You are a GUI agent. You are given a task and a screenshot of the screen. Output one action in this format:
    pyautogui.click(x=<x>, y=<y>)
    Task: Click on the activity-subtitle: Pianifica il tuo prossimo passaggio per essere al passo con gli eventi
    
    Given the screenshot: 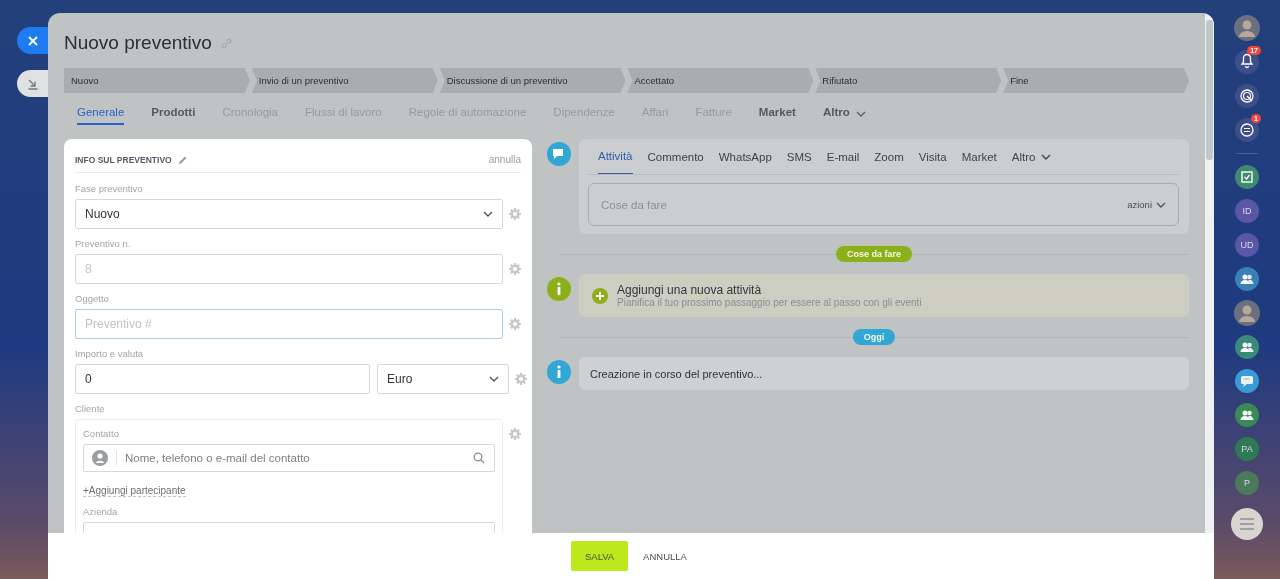 What is the action you would take?
    pyautogui.click(x=769, y=302)
    